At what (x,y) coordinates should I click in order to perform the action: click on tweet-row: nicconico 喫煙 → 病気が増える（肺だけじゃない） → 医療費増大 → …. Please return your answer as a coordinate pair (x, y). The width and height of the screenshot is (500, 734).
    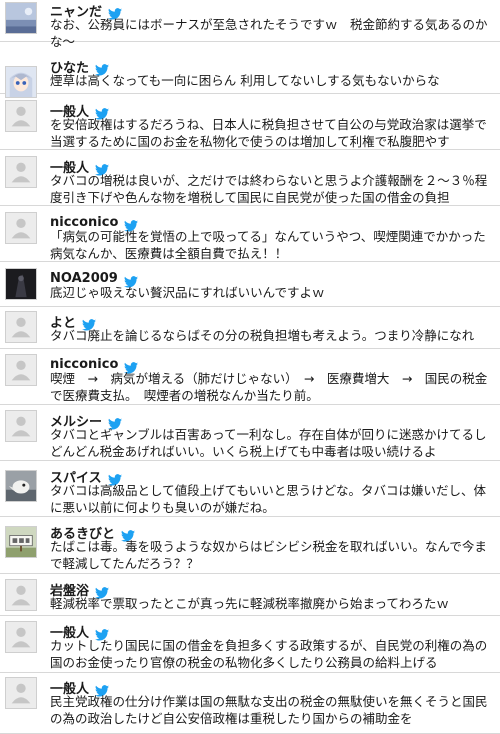
    Looking at the image, I should click on (250, 377).